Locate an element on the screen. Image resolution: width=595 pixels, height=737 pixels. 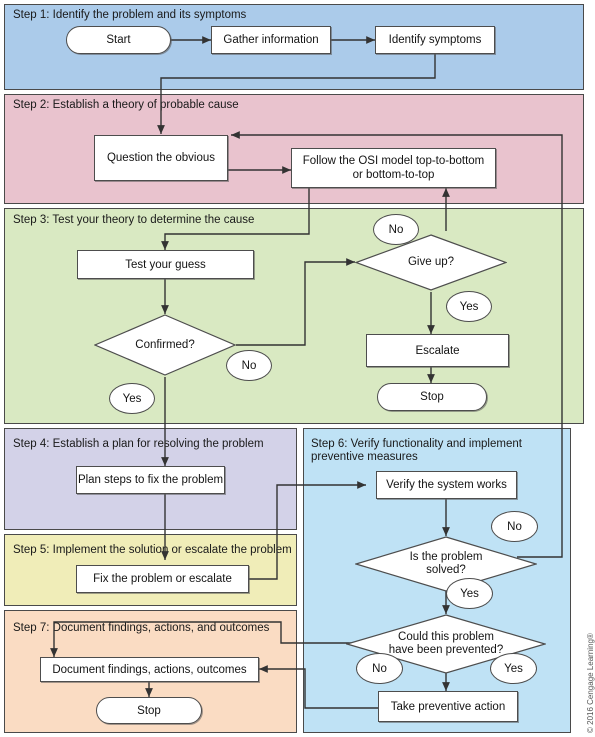
node-confirmed-label: Confirmed? is located at coordinates (165, 344).